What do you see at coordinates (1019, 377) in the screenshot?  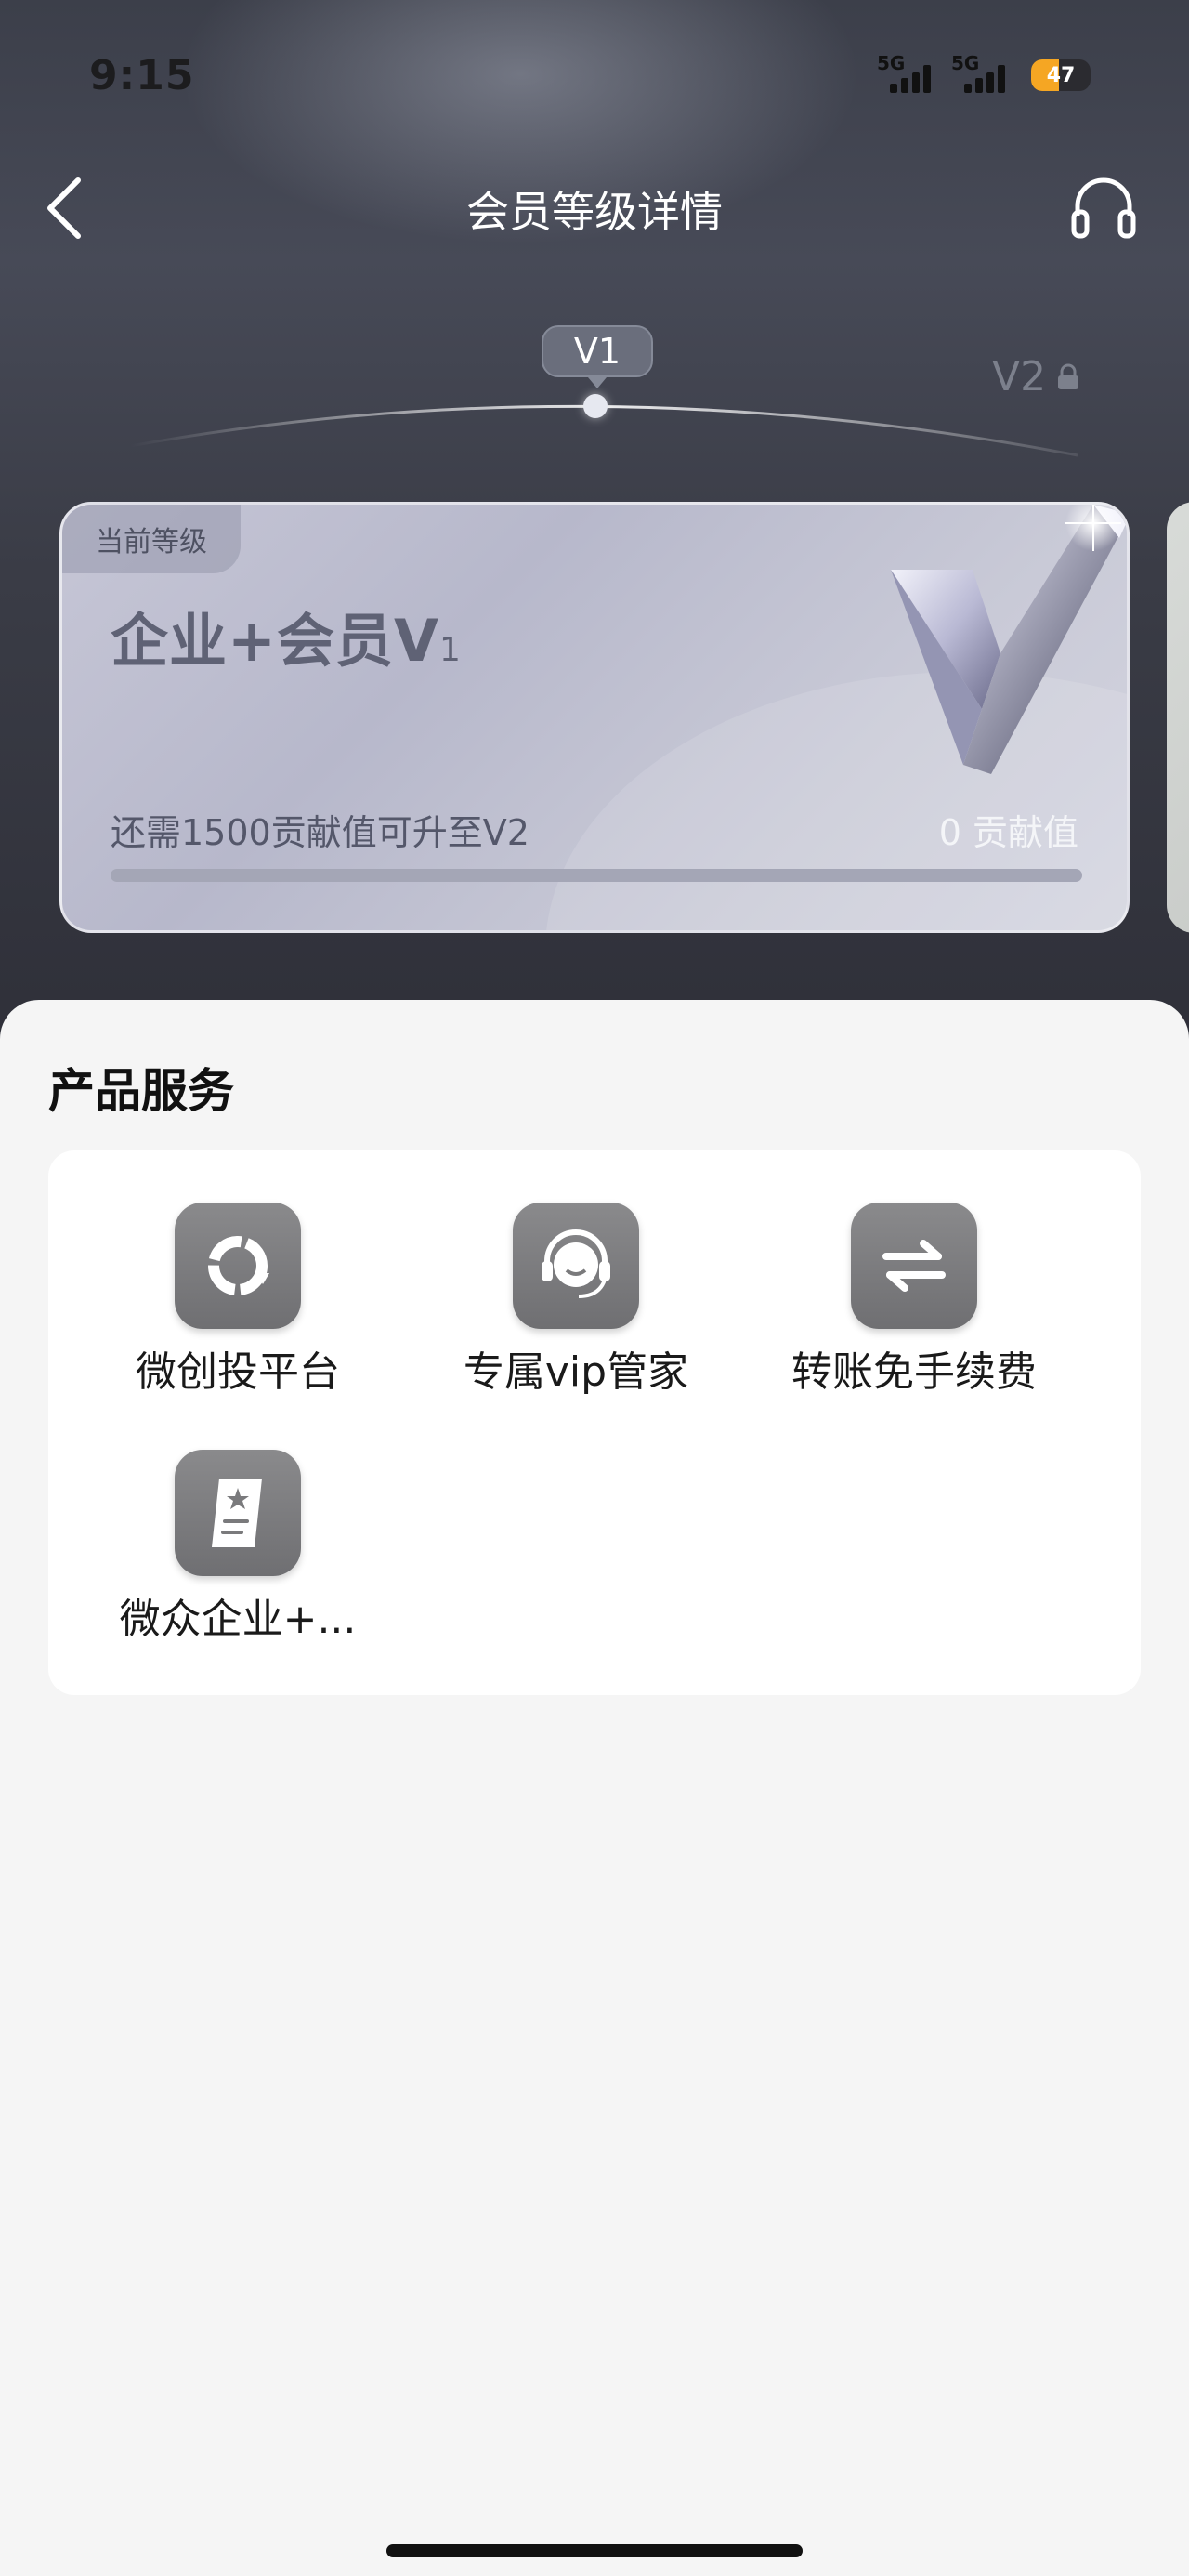 I see `next-level-text: V2` at bounding box center [1019, 377].